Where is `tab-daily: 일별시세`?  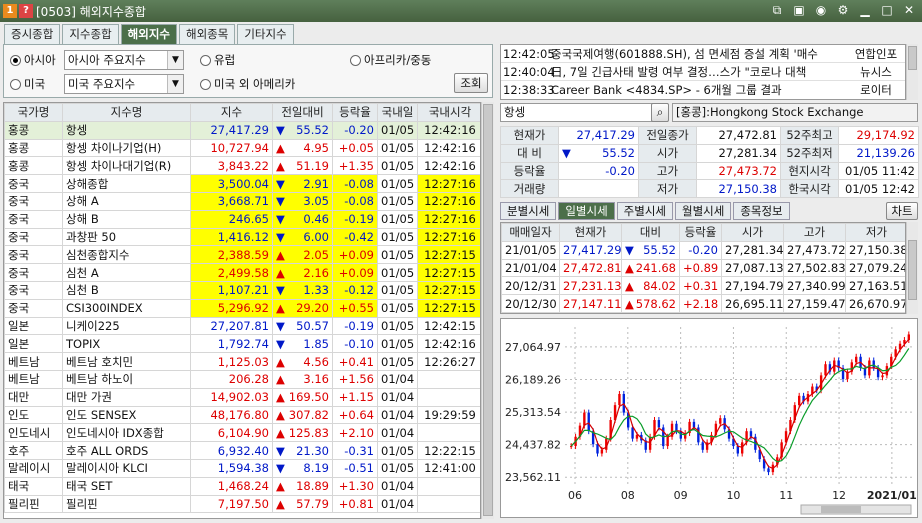
tab-daily: 일별시세 is located at coordinates (586, 211).